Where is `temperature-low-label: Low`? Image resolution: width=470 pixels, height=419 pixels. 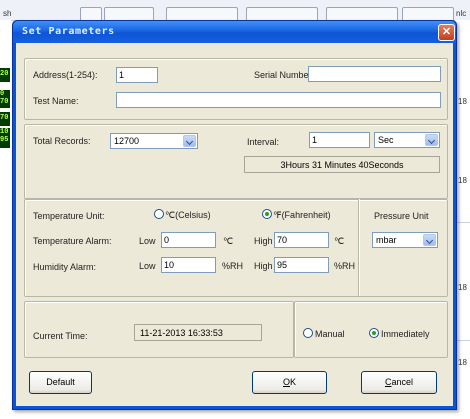 temperature-low-label: Low is located at coordinates (147, 241).